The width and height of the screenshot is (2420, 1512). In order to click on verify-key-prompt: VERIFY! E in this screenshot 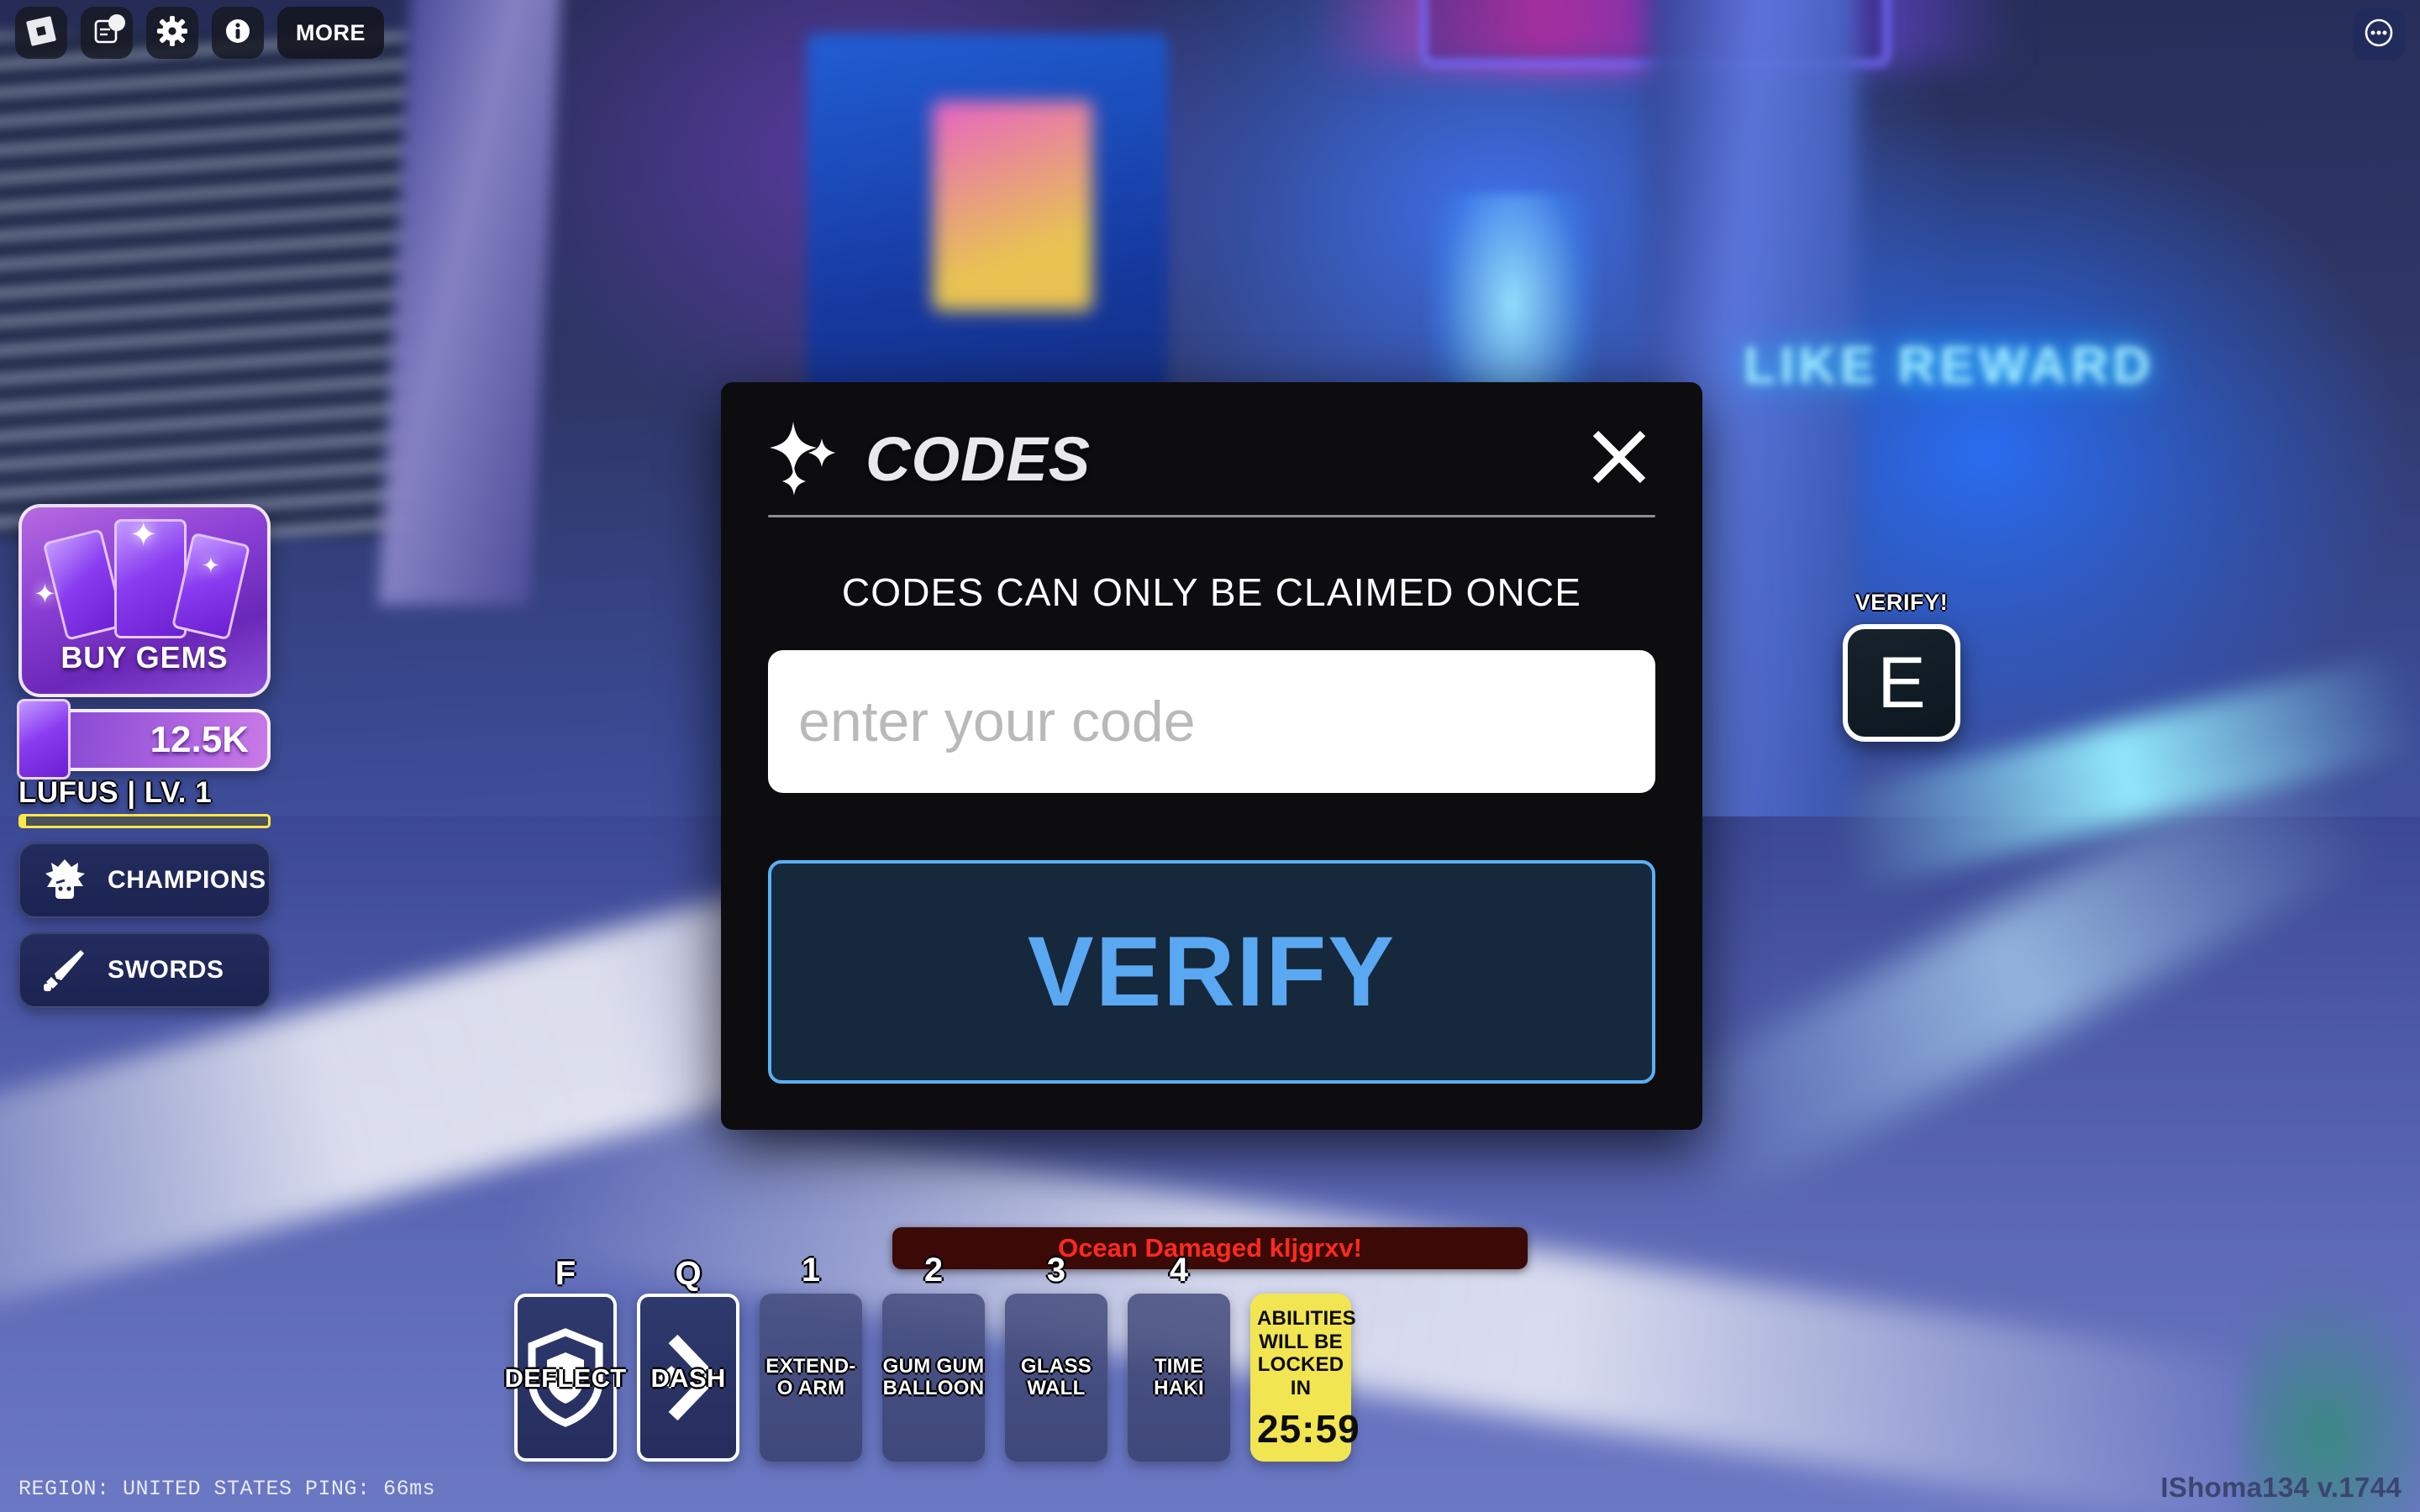, I will do `click(1902, 666)`.